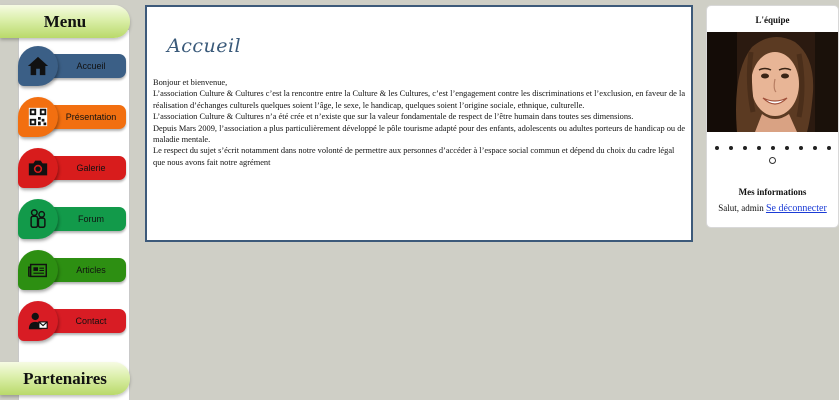 This screenshot has width=839, height=400. I want to click on greeting-text: Salut, admin, so click(741, 208).